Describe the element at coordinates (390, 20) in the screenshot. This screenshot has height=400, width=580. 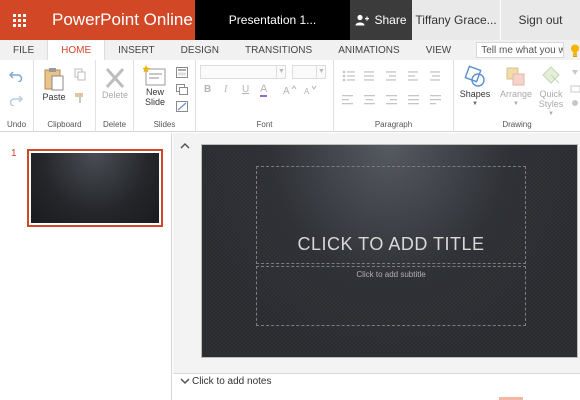
I see `share-label: Share` at that location.